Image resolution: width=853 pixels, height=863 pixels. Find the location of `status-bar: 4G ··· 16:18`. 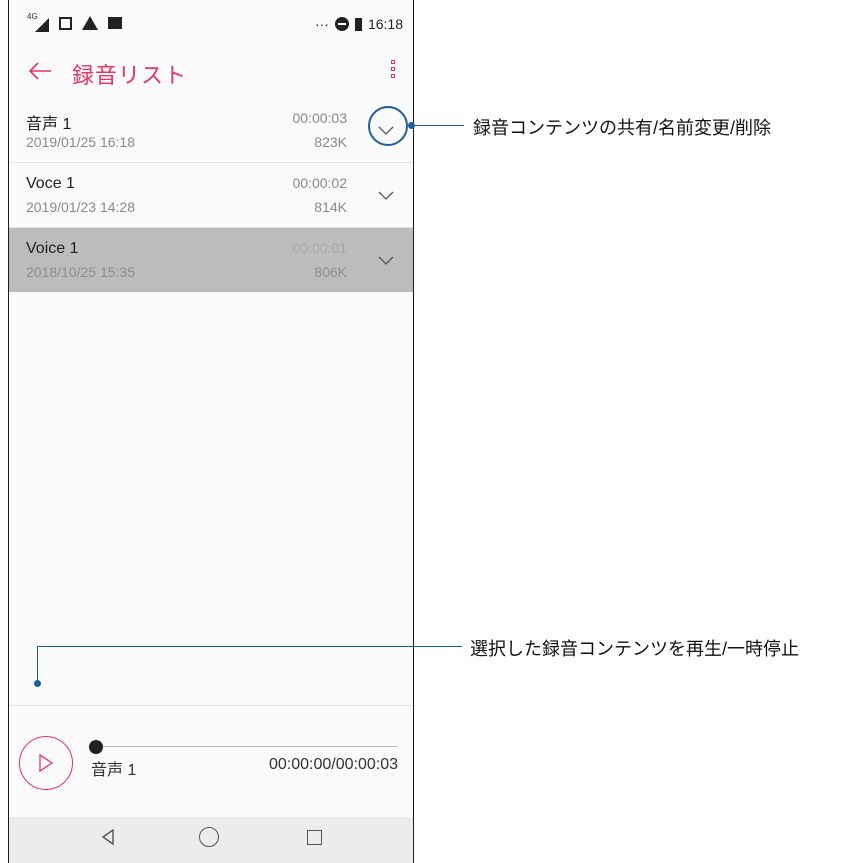

status-bar: 4G ··· 16:18 is located at coordinates (211, 24).